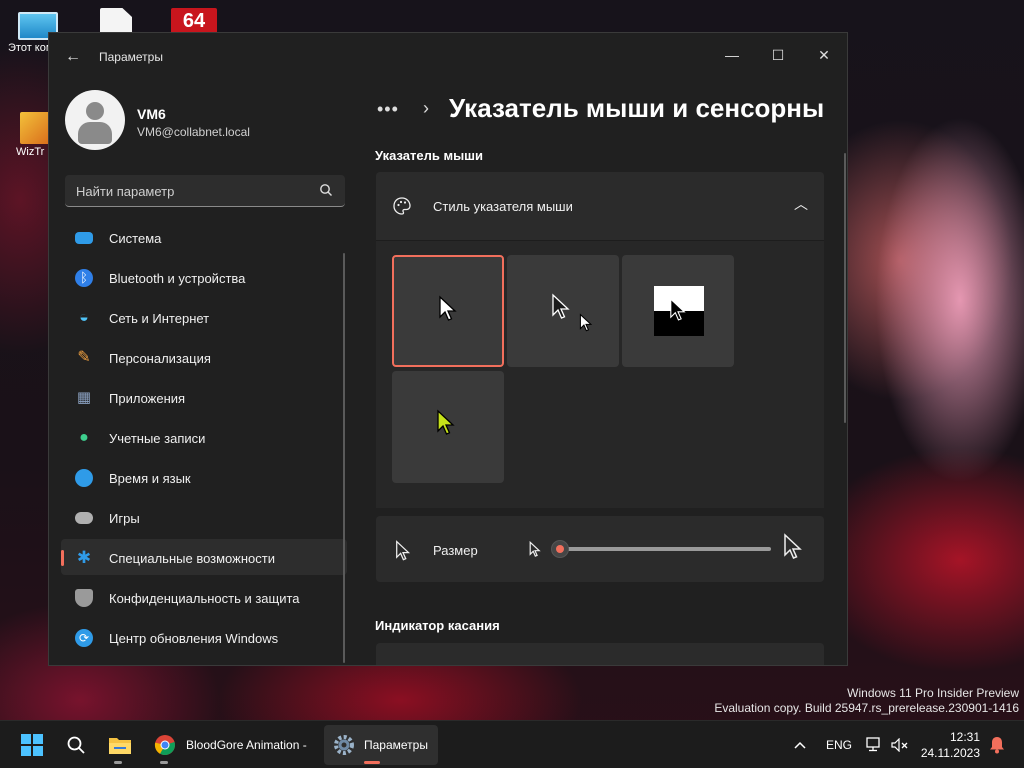 Image resolution: width=1024 pixels, height=768 pixels. What do you see at coordinates (732, 55) in the screenshot?
I see `minimize-button: —` at bounding box center [732, 55].